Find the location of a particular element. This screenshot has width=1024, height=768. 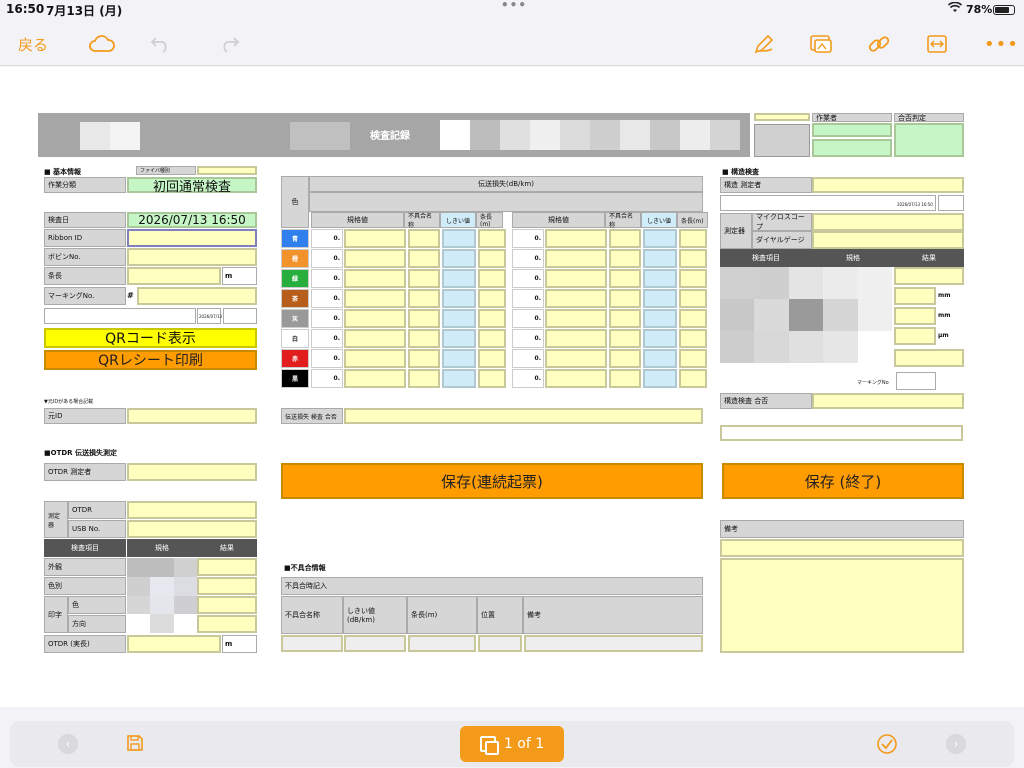

link-icon is located at coordinates (879, 44).